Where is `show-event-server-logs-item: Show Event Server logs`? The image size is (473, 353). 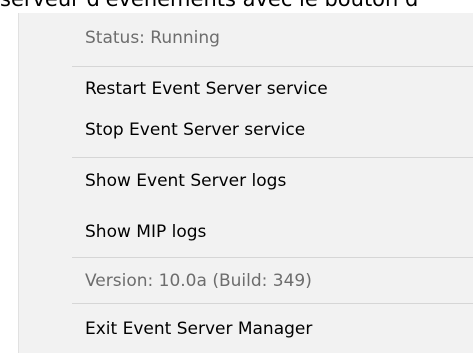
show-event-server-logs-item: Show Event Server logs is located at coordinates (246, 181).